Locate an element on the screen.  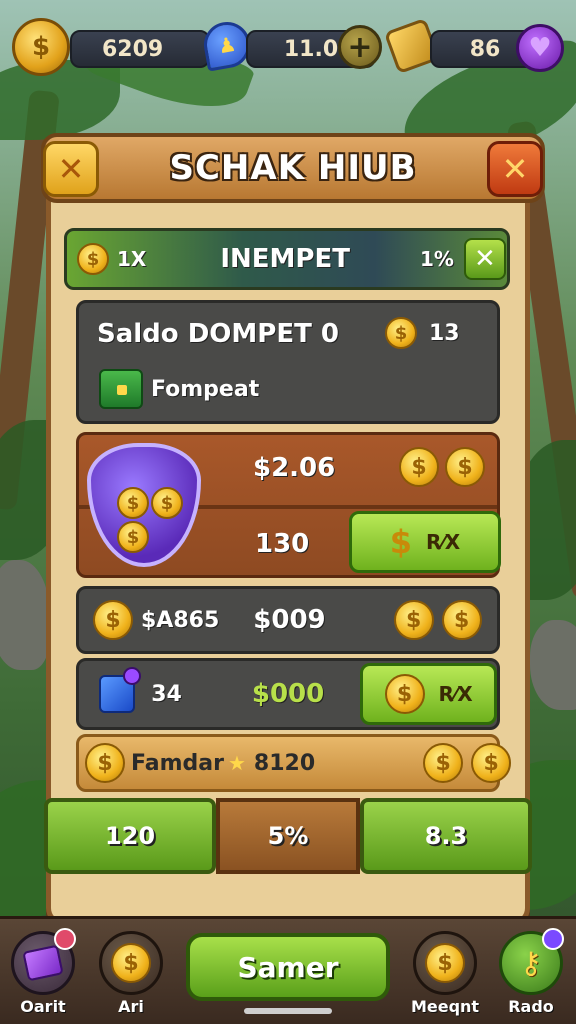
price-row-1: $ $A865 $009 $ $ is located at coordinates (288, 620).